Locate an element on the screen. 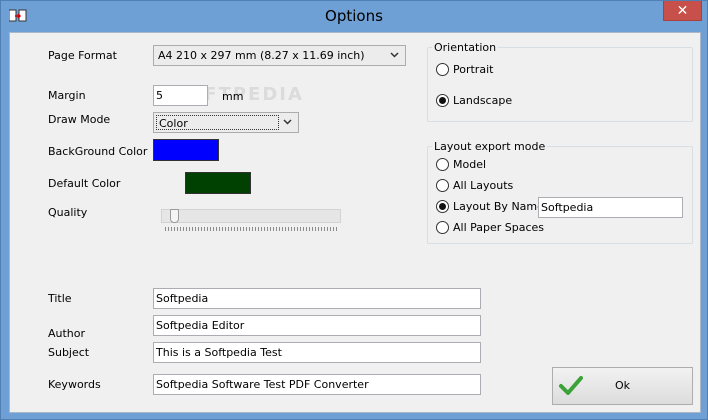 Image resolution: width=708 pixels, height=420 pixels. title-bar: Options ✕ is located at coordinates (354, 16).